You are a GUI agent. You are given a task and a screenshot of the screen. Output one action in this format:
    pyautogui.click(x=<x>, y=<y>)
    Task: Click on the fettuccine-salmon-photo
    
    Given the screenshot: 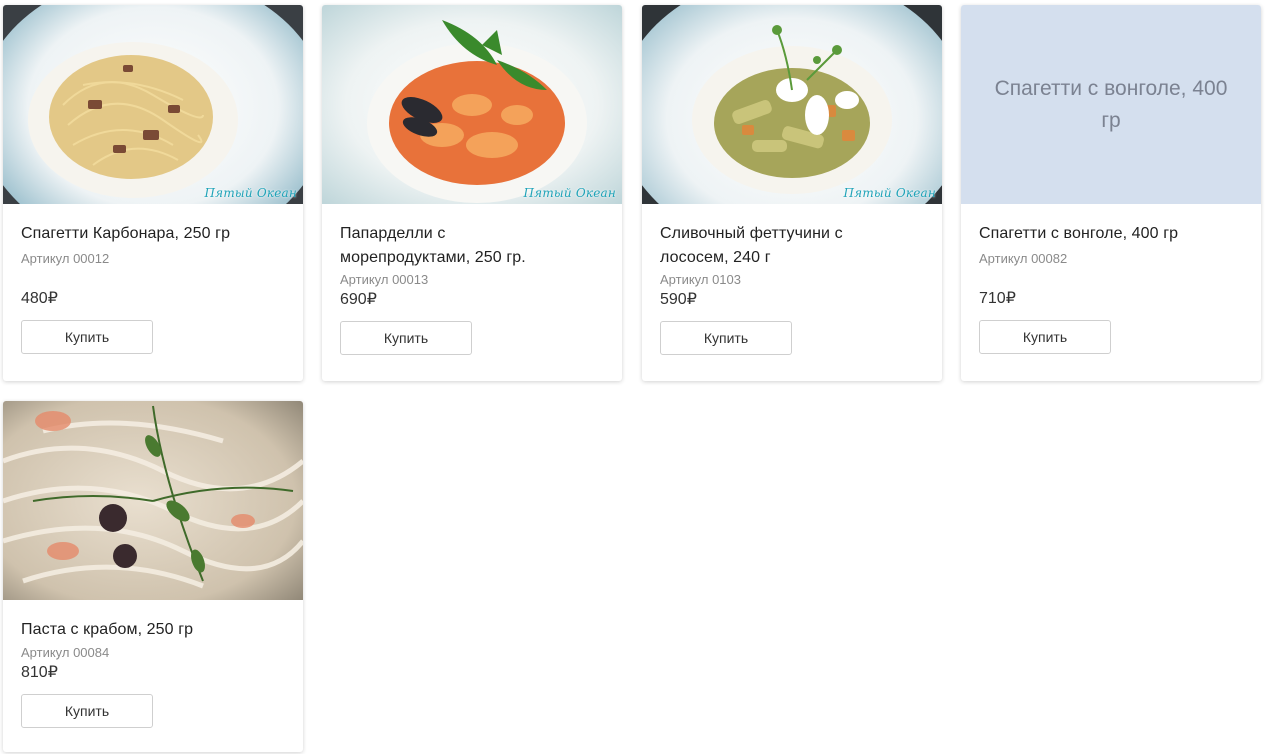 What is the action you would take?
    pyautogui.click(x=792, y=104)
    